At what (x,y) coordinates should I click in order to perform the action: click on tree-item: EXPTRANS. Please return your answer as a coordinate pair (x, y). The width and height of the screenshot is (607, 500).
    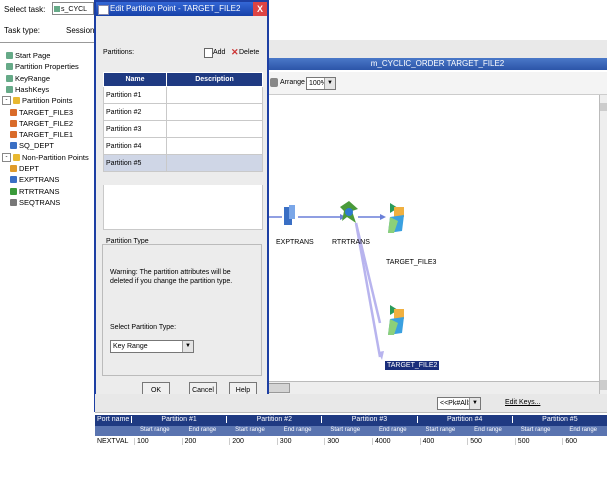
    Looking at the image, I should click on (34, 179).